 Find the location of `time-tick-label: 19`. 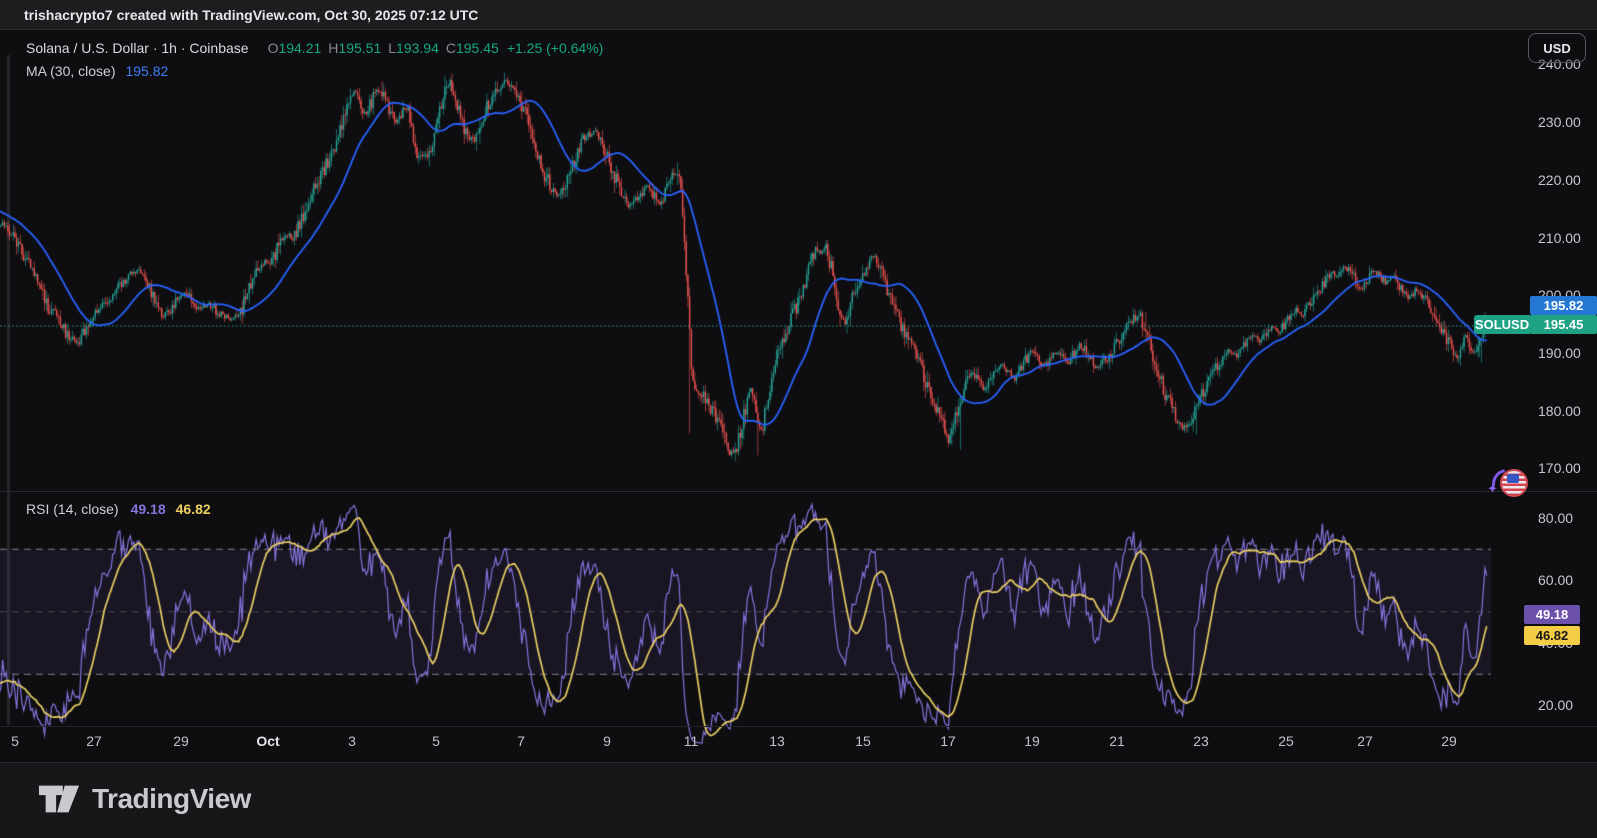

time-tick-label: 19 is located at coordinates (1032, 741).